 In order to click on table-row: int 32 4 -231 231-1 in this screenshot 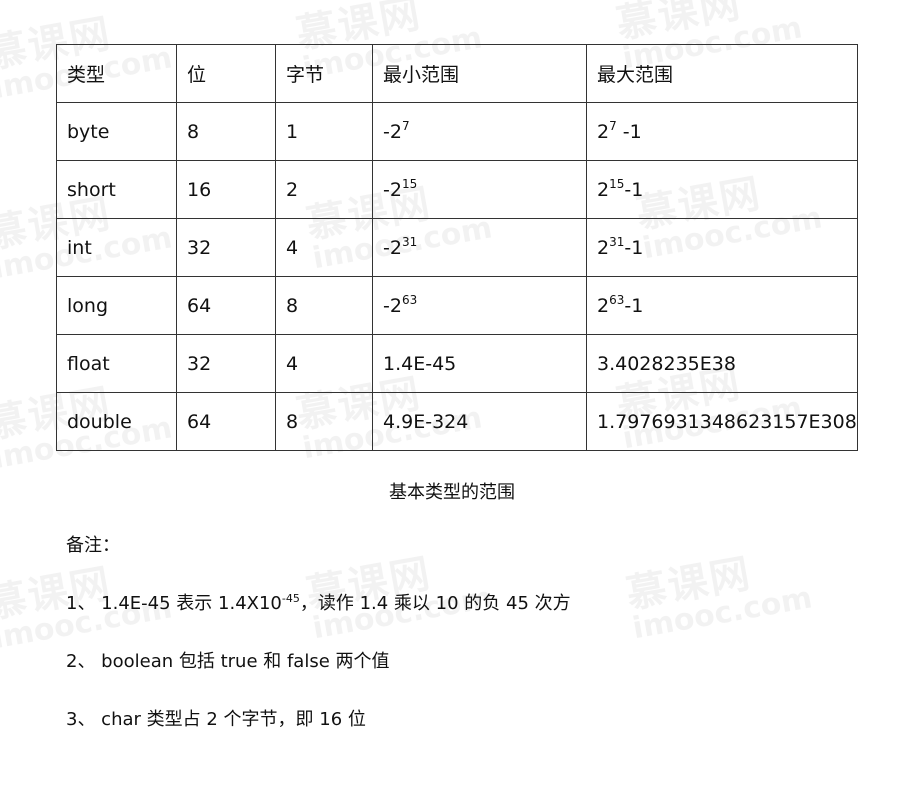, I will do `click(457, 247)`.